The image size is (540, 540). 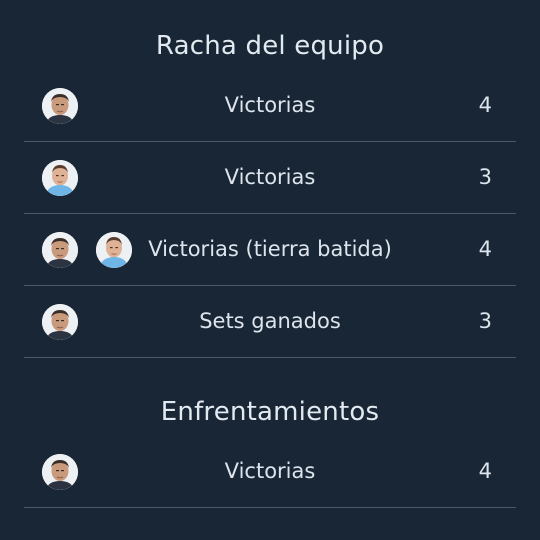 I want to click on h2h-row: Victorias 4, so click(x=270, y=472).